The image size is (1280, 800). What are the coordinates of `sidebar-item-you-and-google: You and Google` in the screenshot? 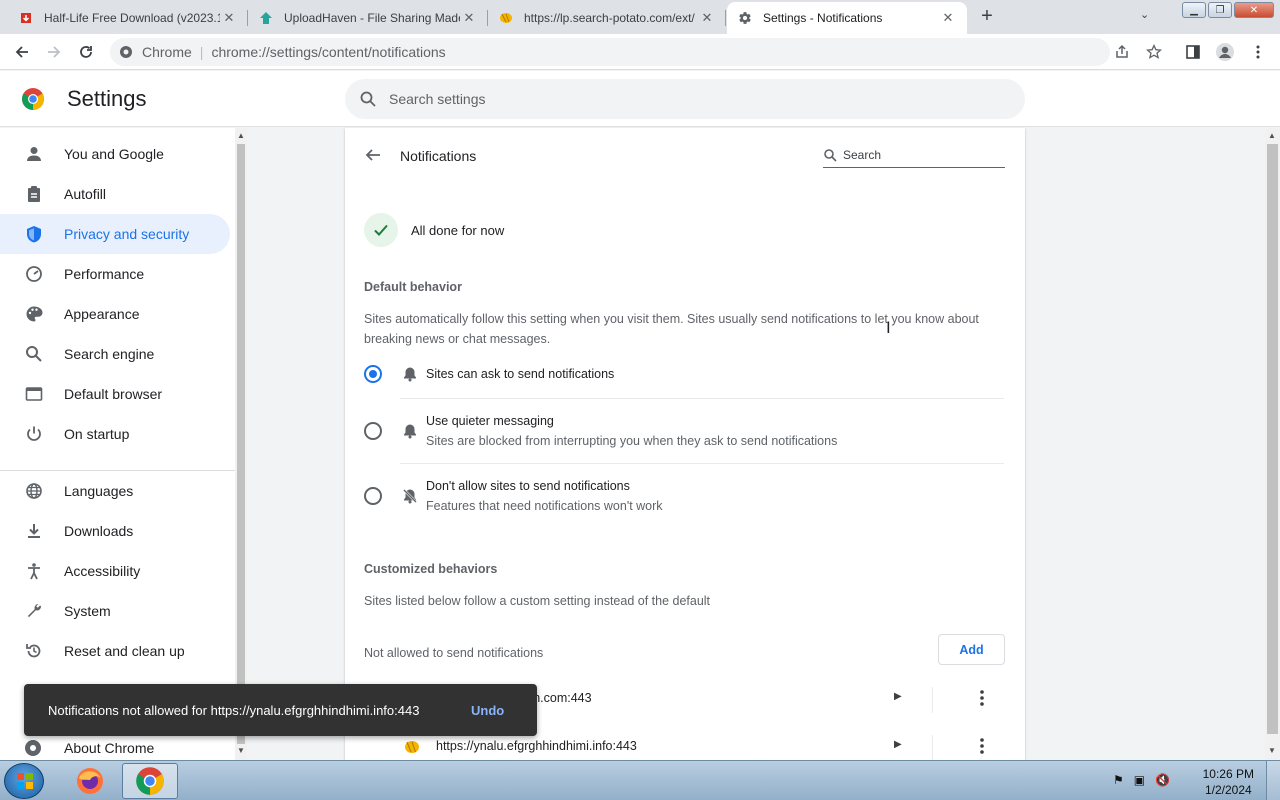 It's located at (115, 154).